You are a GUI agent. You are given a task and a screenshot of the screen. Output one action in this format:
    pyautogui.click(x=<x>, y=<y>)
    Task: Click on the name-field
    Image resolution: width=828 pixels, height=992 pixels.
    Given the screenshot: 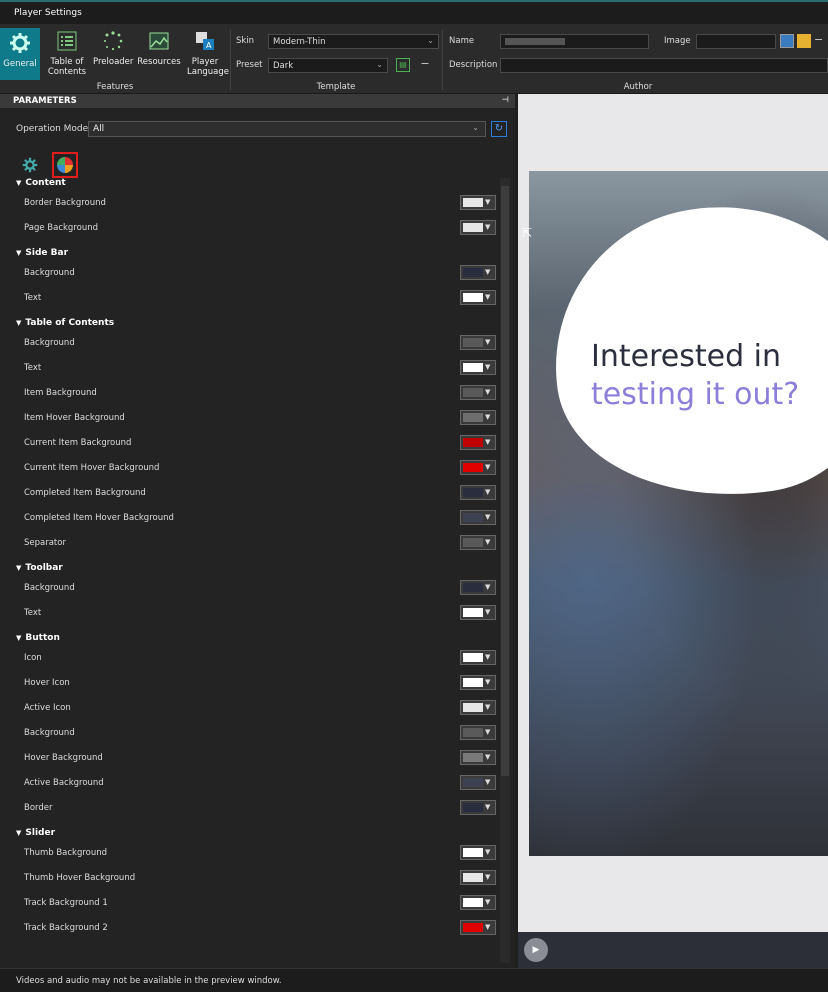 What is the action you would take?
    pyautogui.click(x=574, y=41)
    